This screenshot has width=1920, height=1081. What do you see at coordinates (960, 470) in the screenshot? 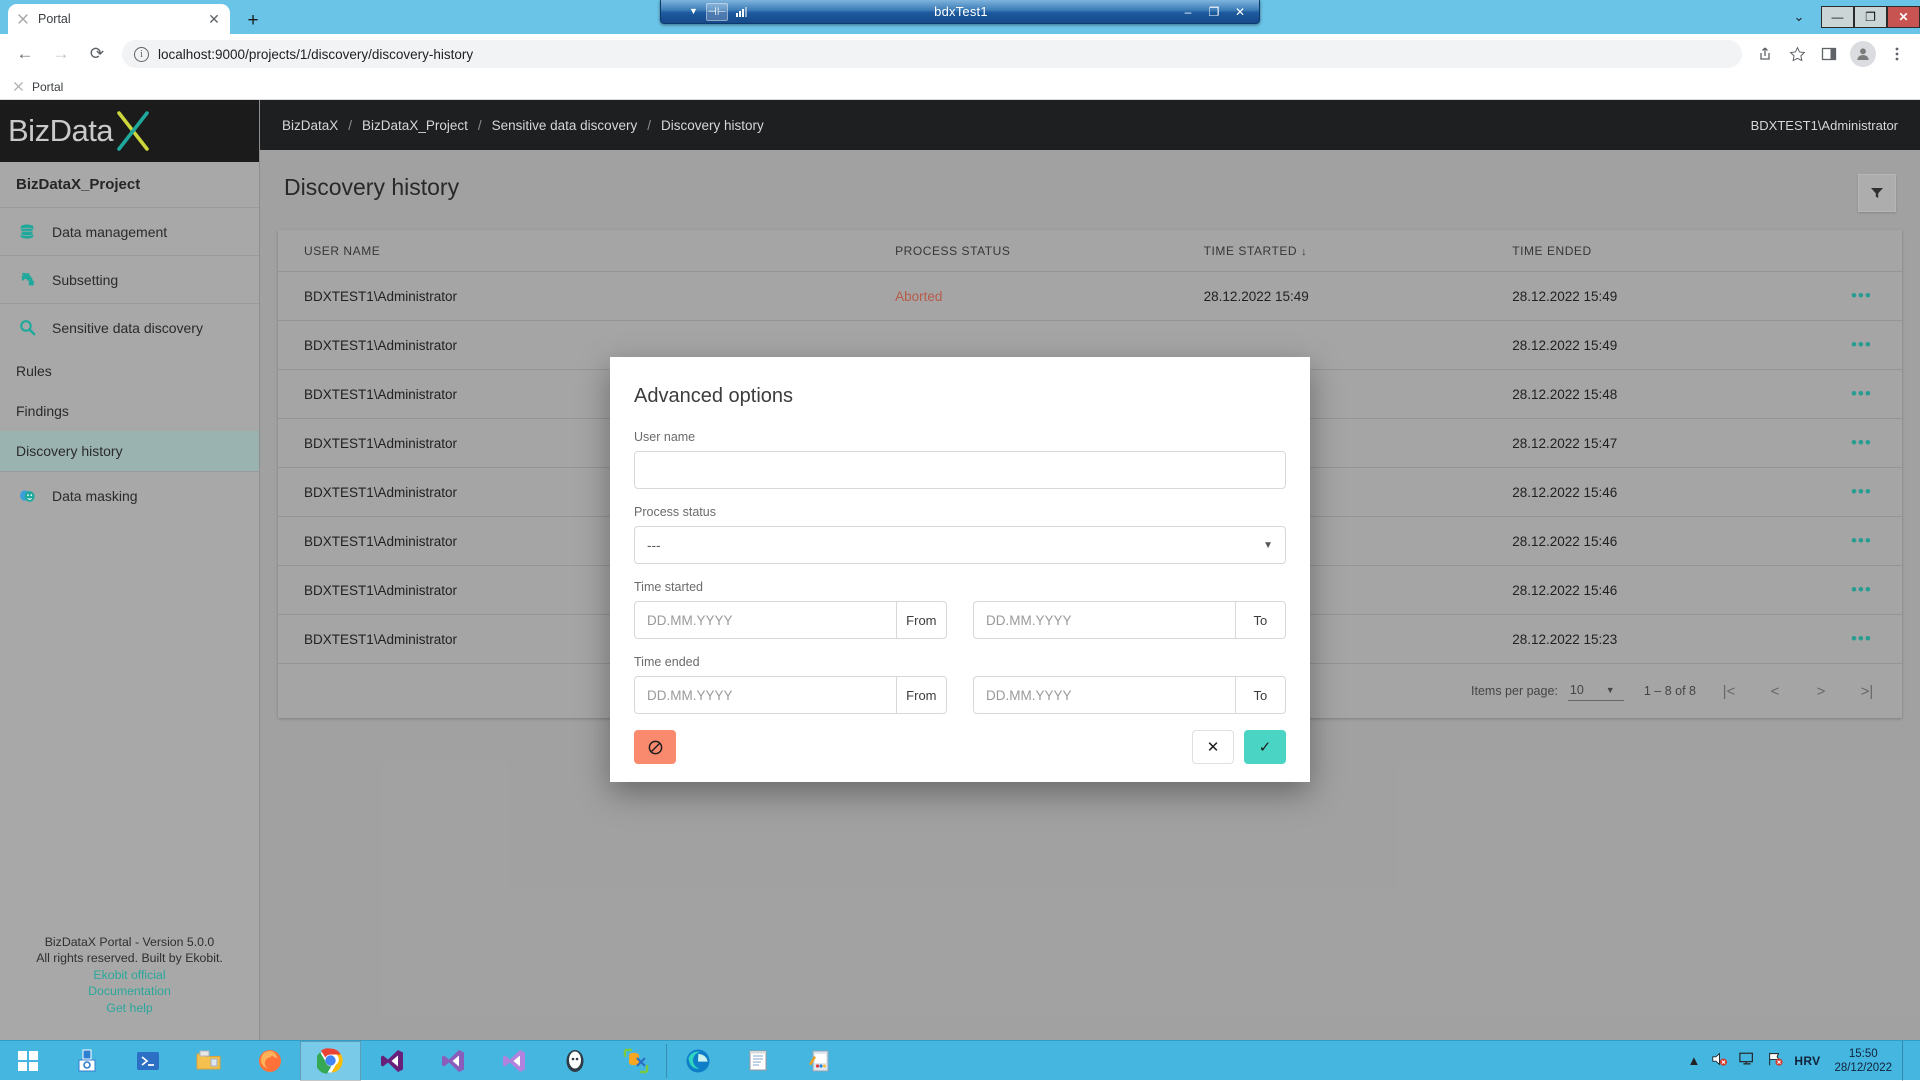
I see `user-name-input` at bounding box center [960, 470].